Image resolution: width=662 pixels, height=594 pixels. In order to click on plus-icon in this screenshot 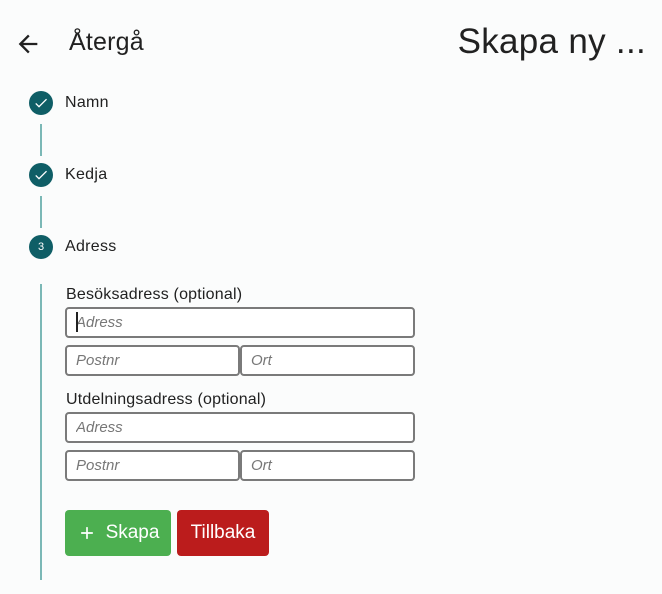, I will do `click(86, 533)`.